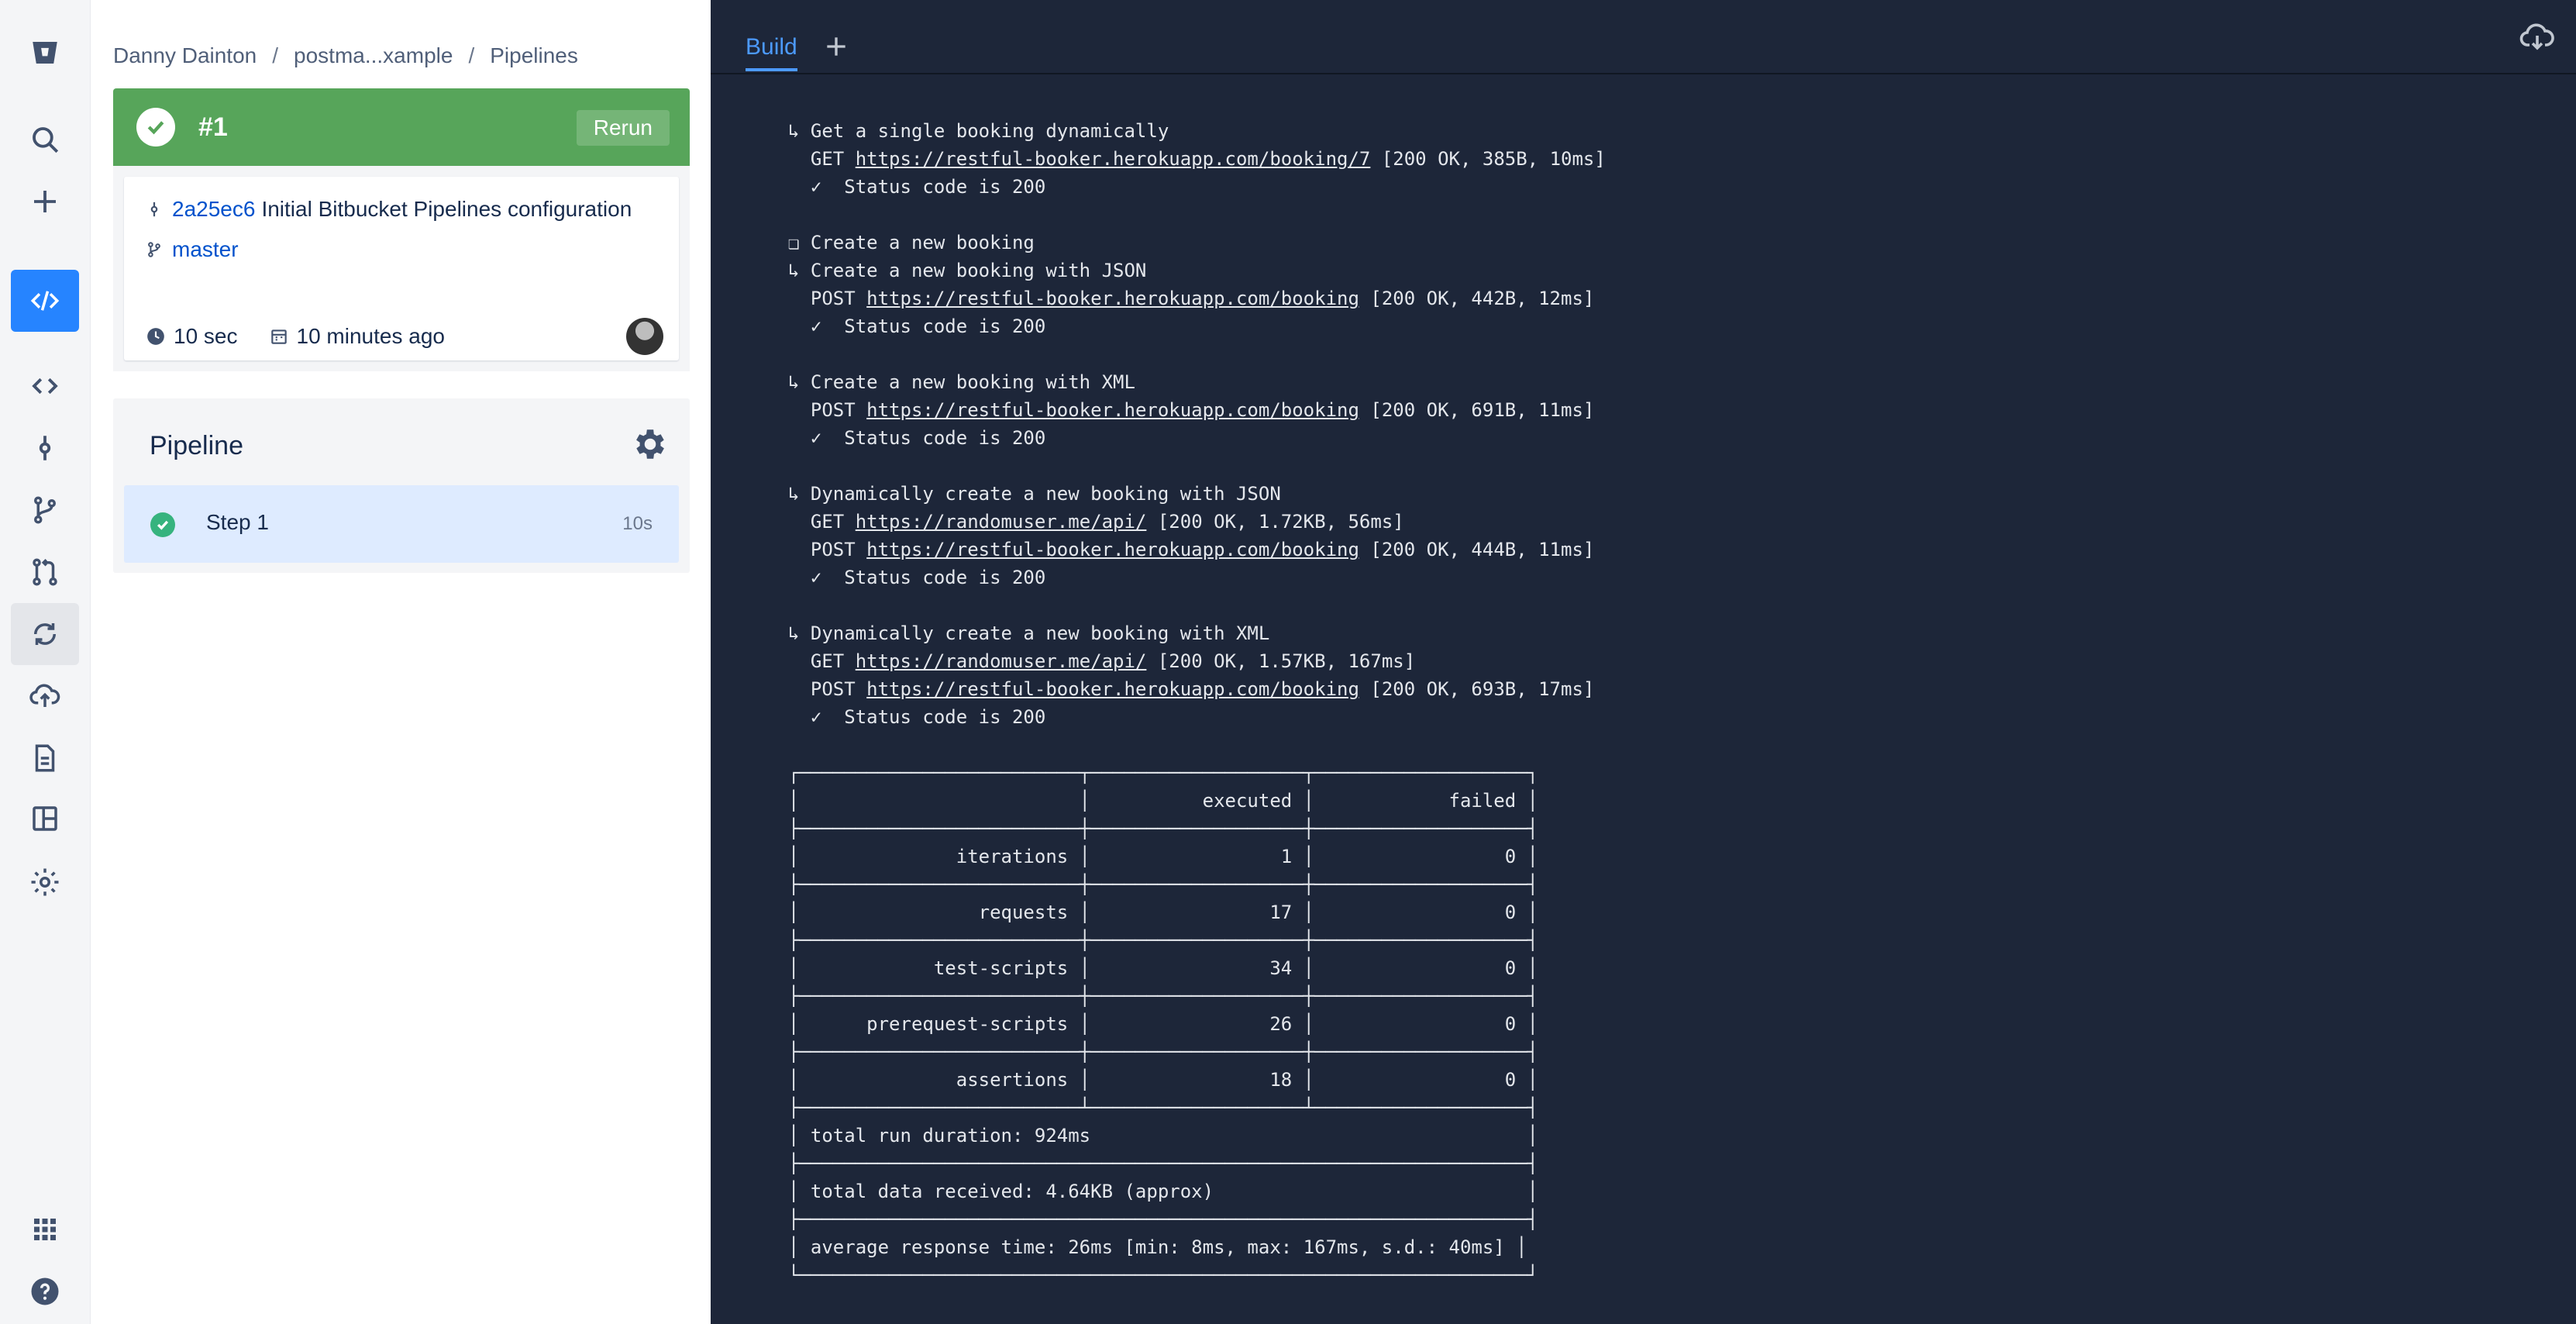 The width and height of the screenshot is (2576, 1324). Describe the element at coordinates (370, 336) in the screenshot. I see `build-started: 10 minutes ago` at that location.